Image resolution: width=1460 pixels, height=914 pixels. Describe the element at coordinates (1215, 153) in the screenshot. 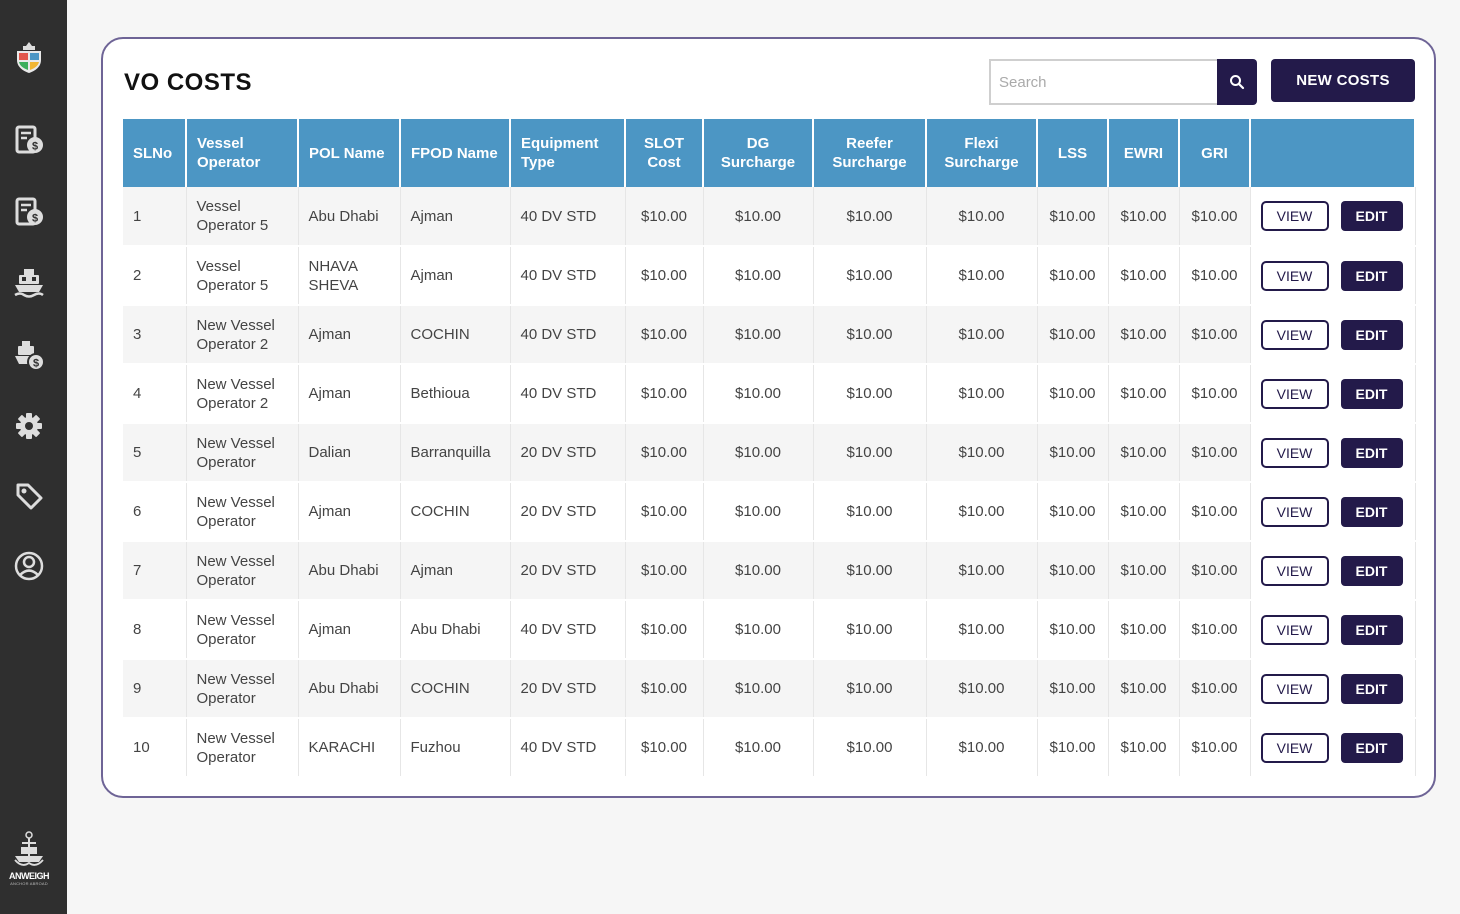

I see `header-gri: GRI` at that location.